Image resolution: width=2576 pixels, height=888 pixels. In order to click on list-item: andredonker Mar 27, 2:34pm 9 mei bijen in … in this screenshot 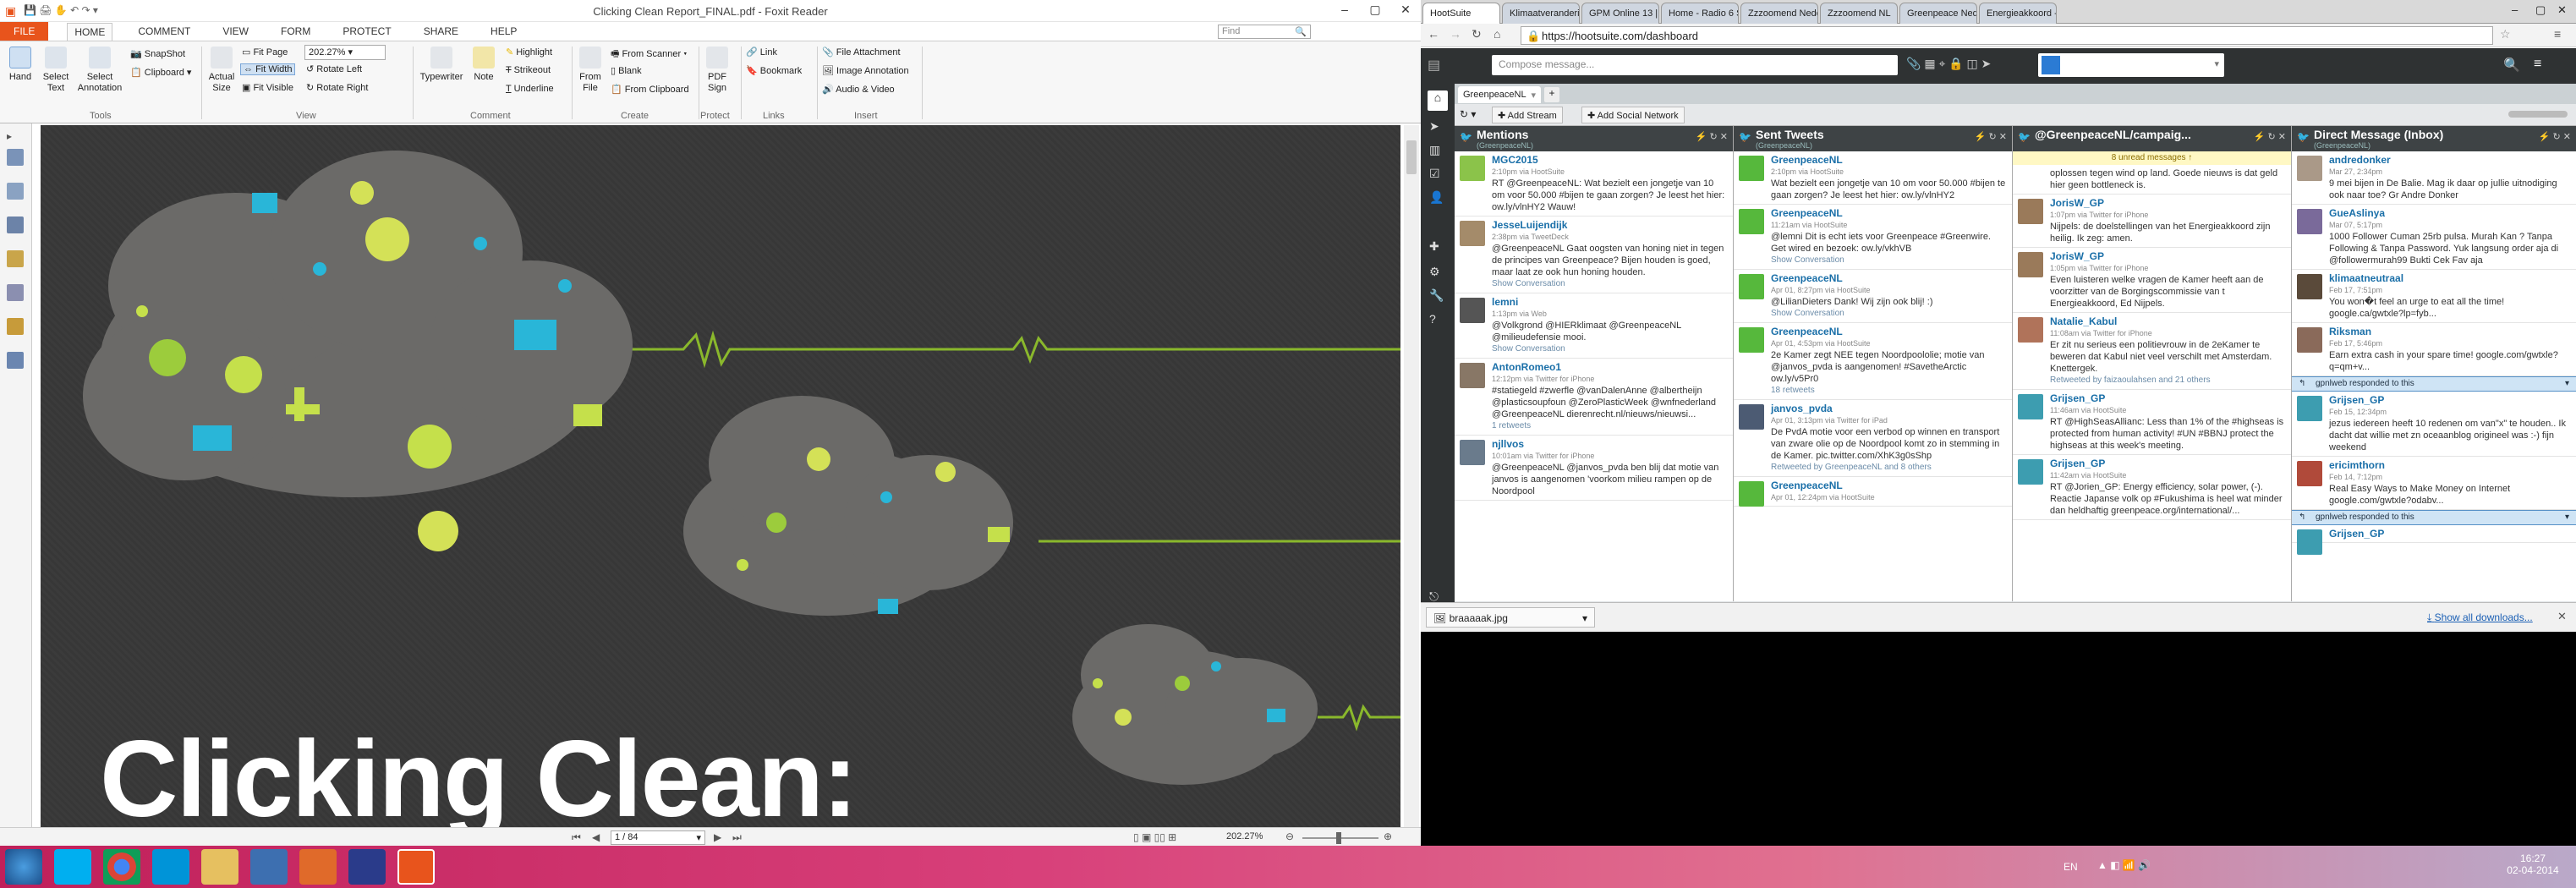, I will do `click(2434, 178)`.